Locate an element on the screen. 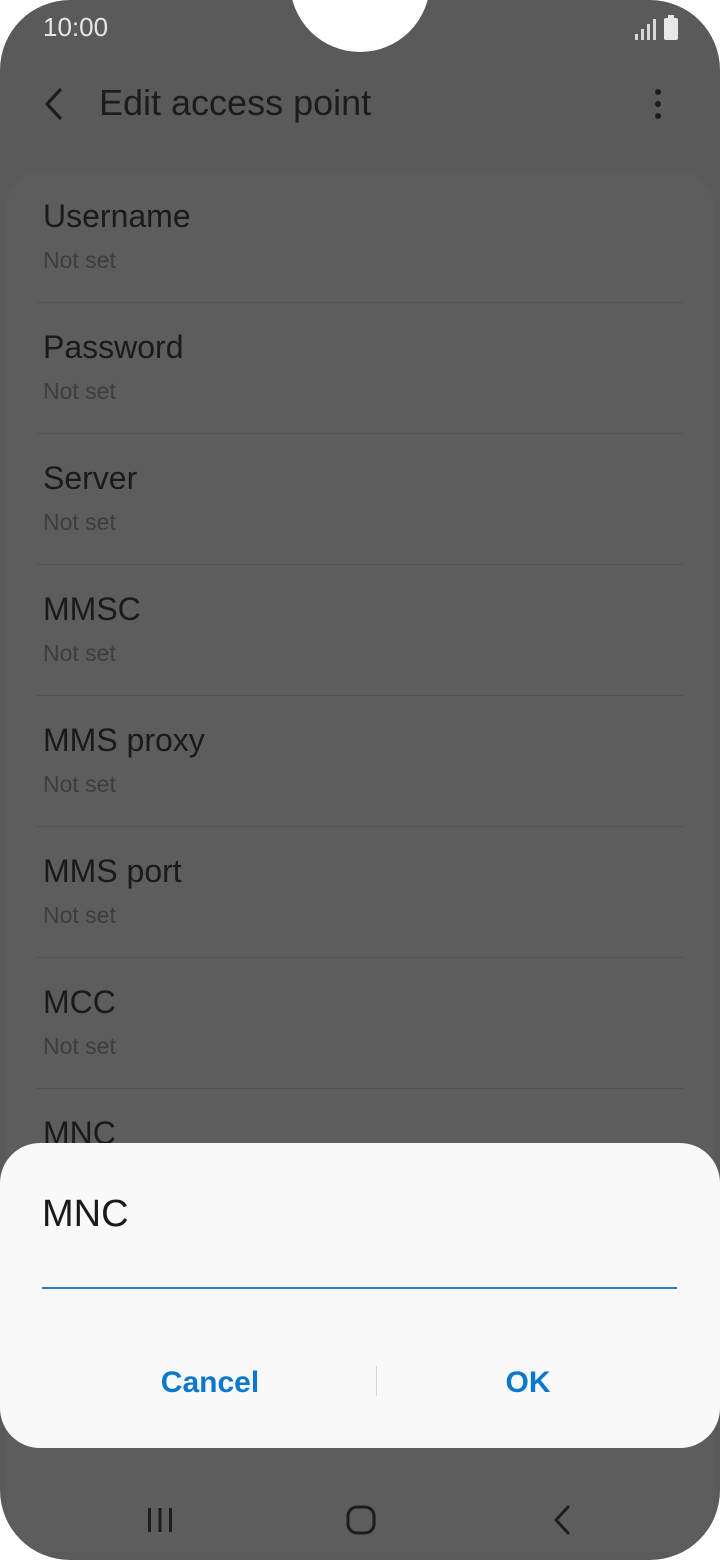 The width and height of the screenshot is (720, 1560). ok-button: OK is located at coordinates (528, 1383).